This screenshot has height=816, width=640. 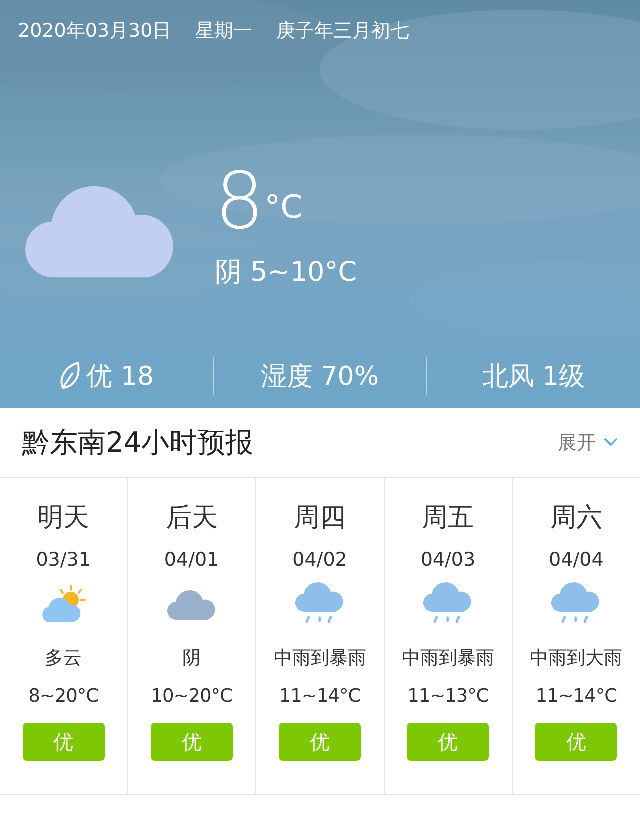 I want to click on day-condition: 阴, so click(x=192, y=658).